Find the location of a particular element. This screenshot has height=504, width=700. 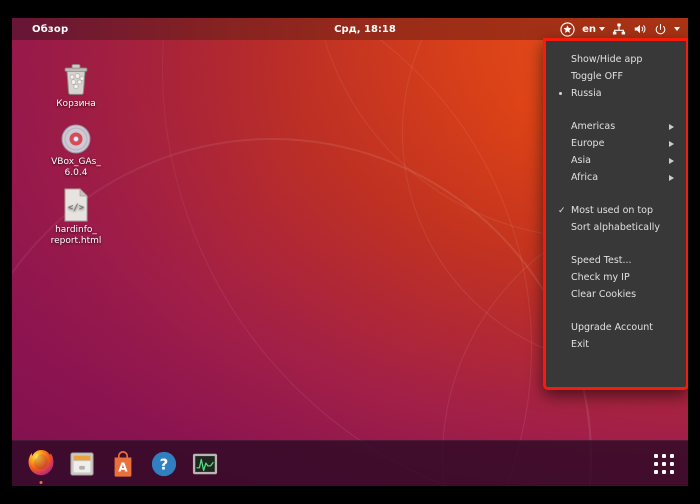

menu-item-label: Exit is located at coordinates (580, 344).